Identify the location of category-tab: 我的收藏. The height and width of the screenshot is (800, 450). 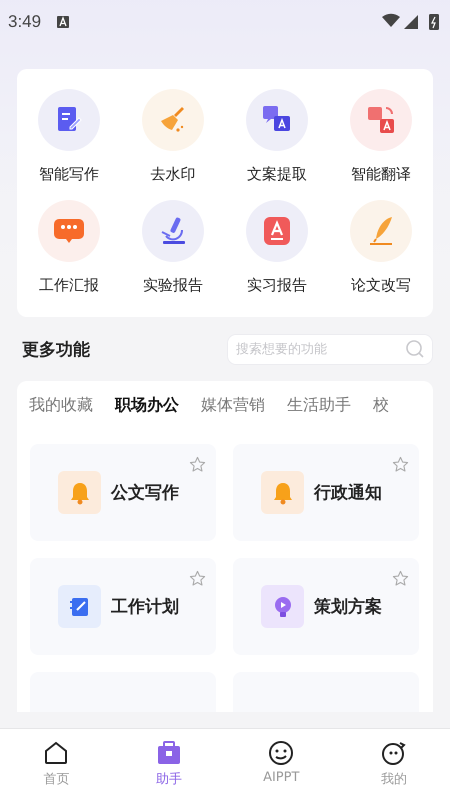
(61, 407).